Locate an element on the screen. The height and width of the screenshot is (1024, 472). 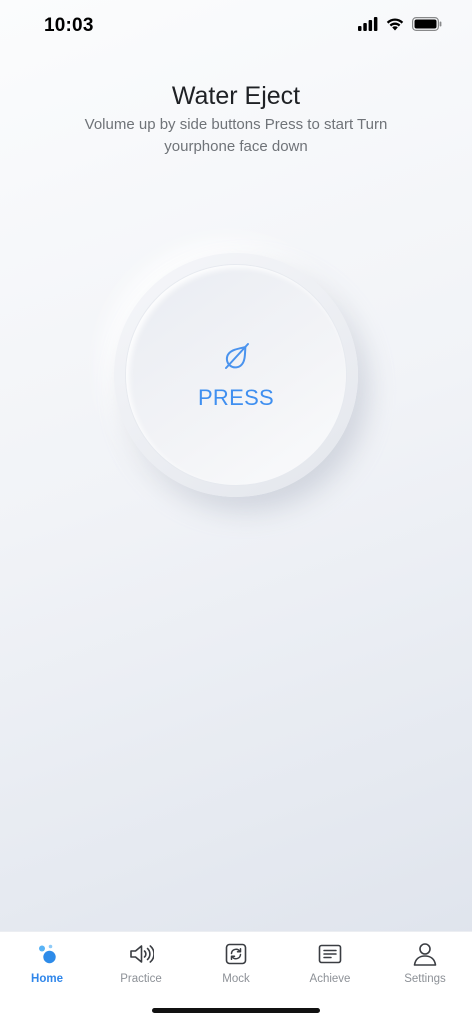
water-drop-off-icon is located at coordinates (237, 356).